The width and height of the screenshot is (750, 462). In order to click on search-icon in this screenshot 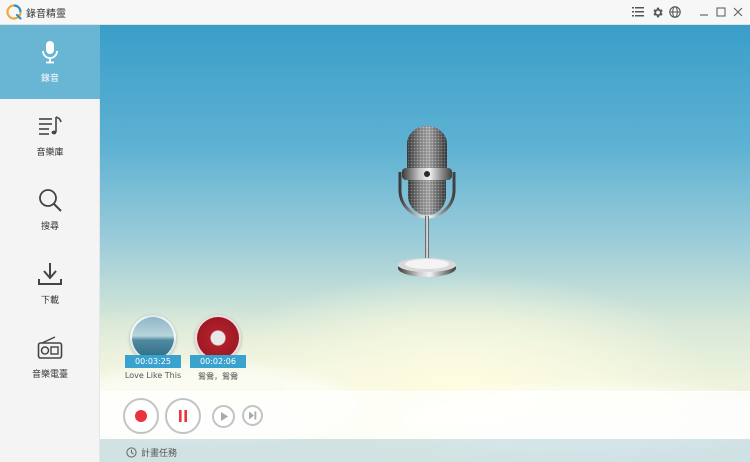, I will do `click(50, 200)`.